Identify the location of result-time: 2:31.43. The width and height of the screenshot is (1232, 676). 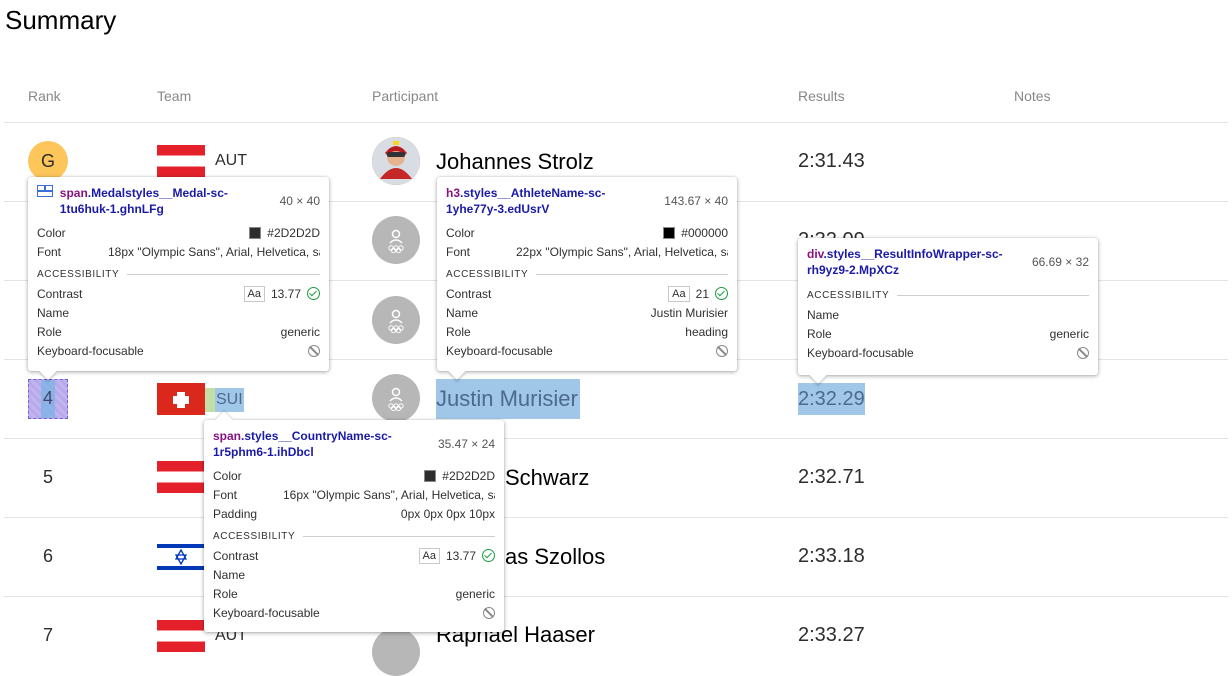
(831, 161).